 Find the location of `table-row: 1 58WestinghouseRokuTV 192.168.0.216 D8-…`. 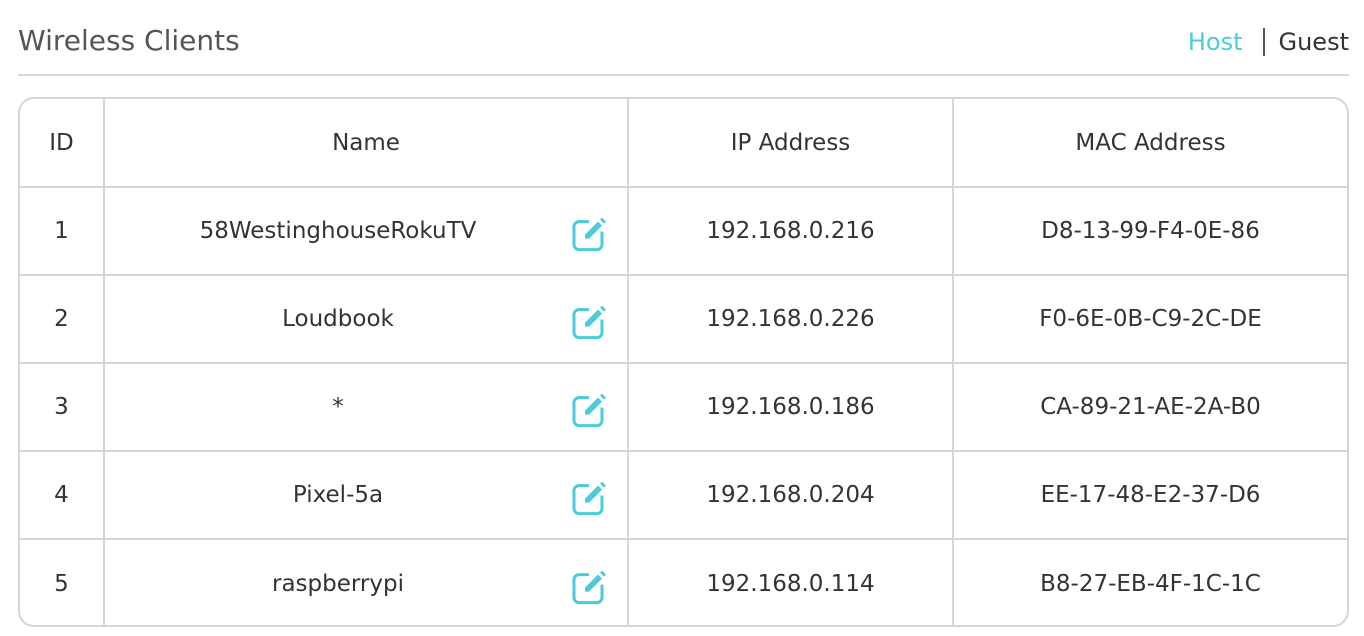

table-row: 1 58WestinghouseRokuTV 192.168.0.216 D8-… is located at coordinates (683, 231).